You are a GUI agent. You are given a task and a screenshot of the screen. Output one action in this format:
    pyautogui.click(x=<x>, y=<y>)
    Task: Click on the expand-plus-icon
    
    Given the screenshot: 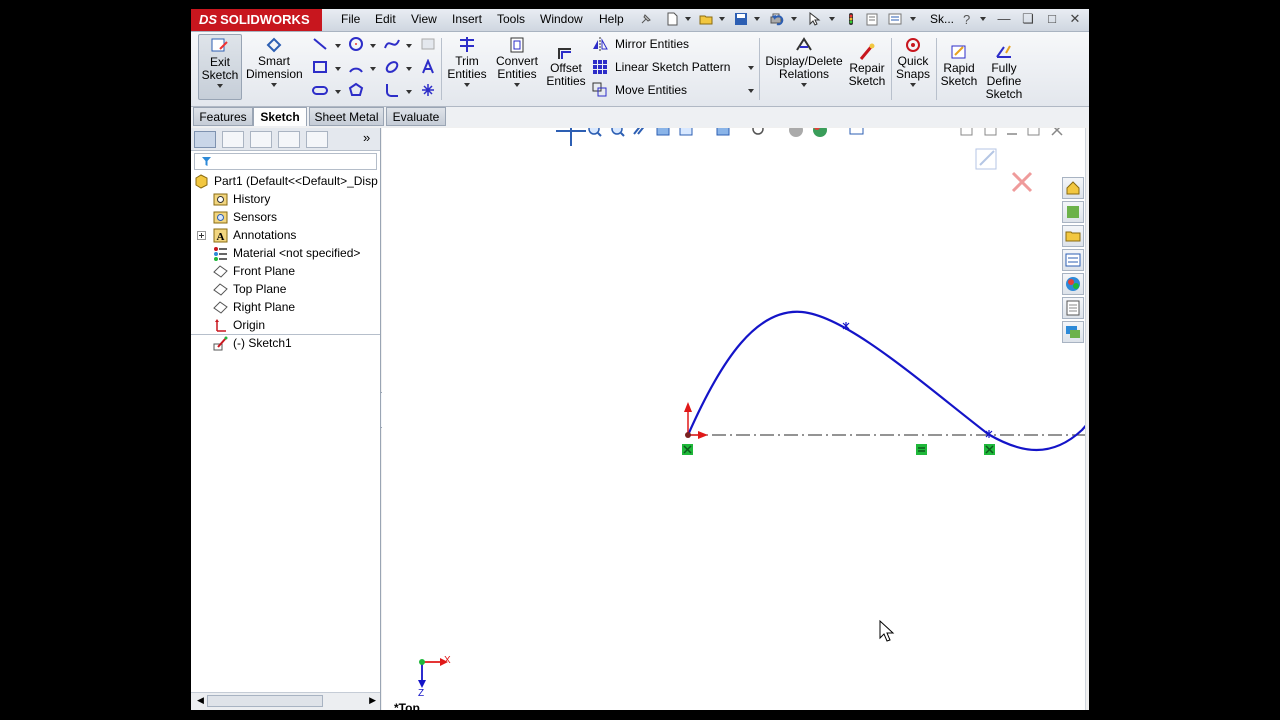 What is the action you would take?
    pyautogui.click(x=201, y=235)
    